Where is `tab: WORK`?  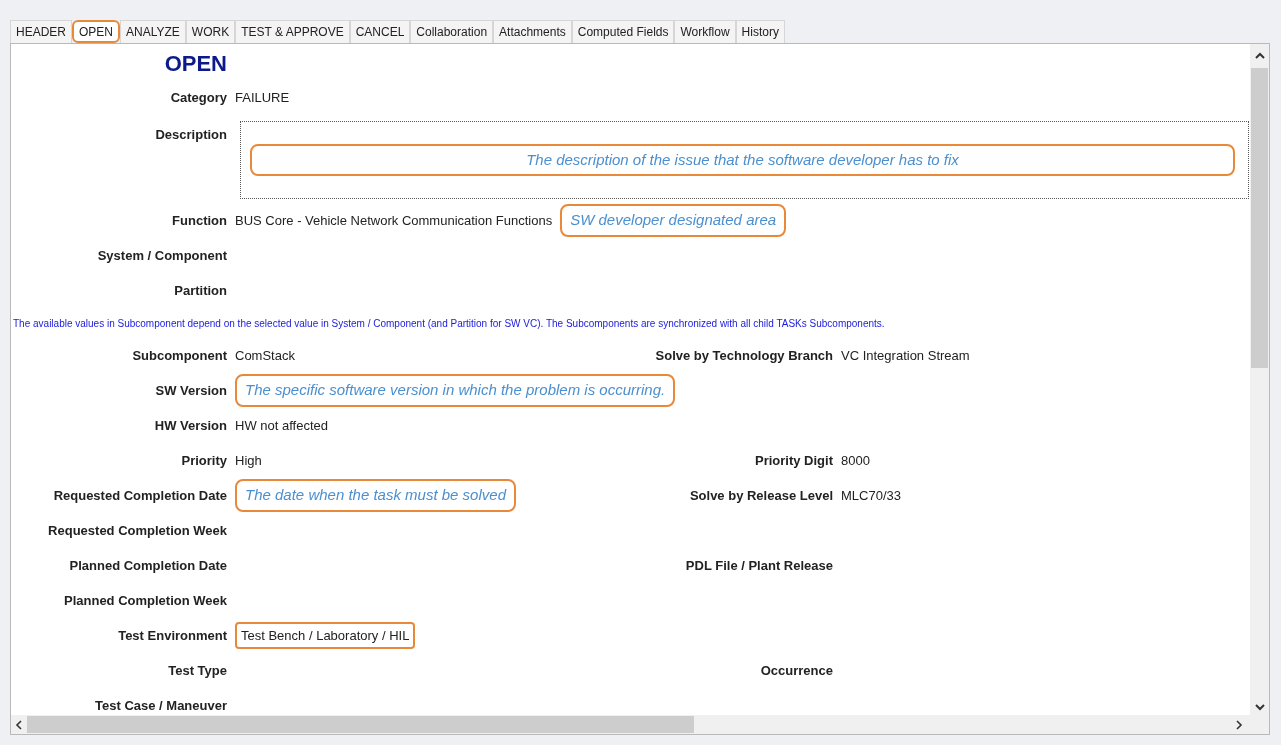 tab: WORK is located at coordinates (210, 31).